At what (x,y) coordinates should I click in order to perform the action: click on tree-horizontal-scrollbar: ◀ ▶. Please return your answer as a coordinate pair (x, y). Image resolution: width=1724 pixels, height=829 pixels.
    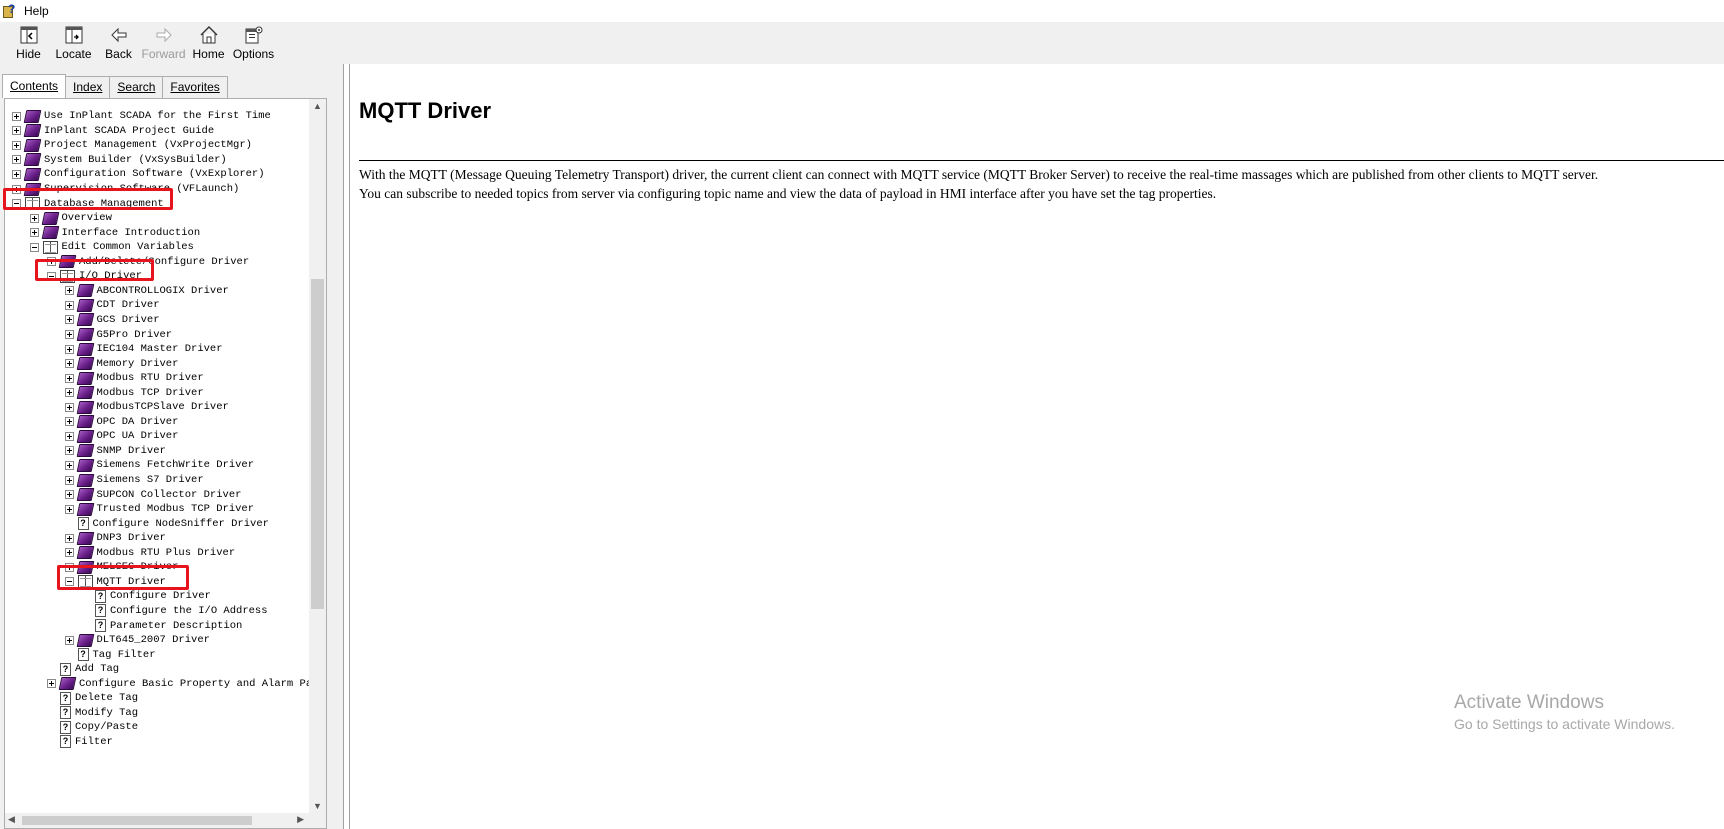
    Looking at the image, I should click on (165, 820).